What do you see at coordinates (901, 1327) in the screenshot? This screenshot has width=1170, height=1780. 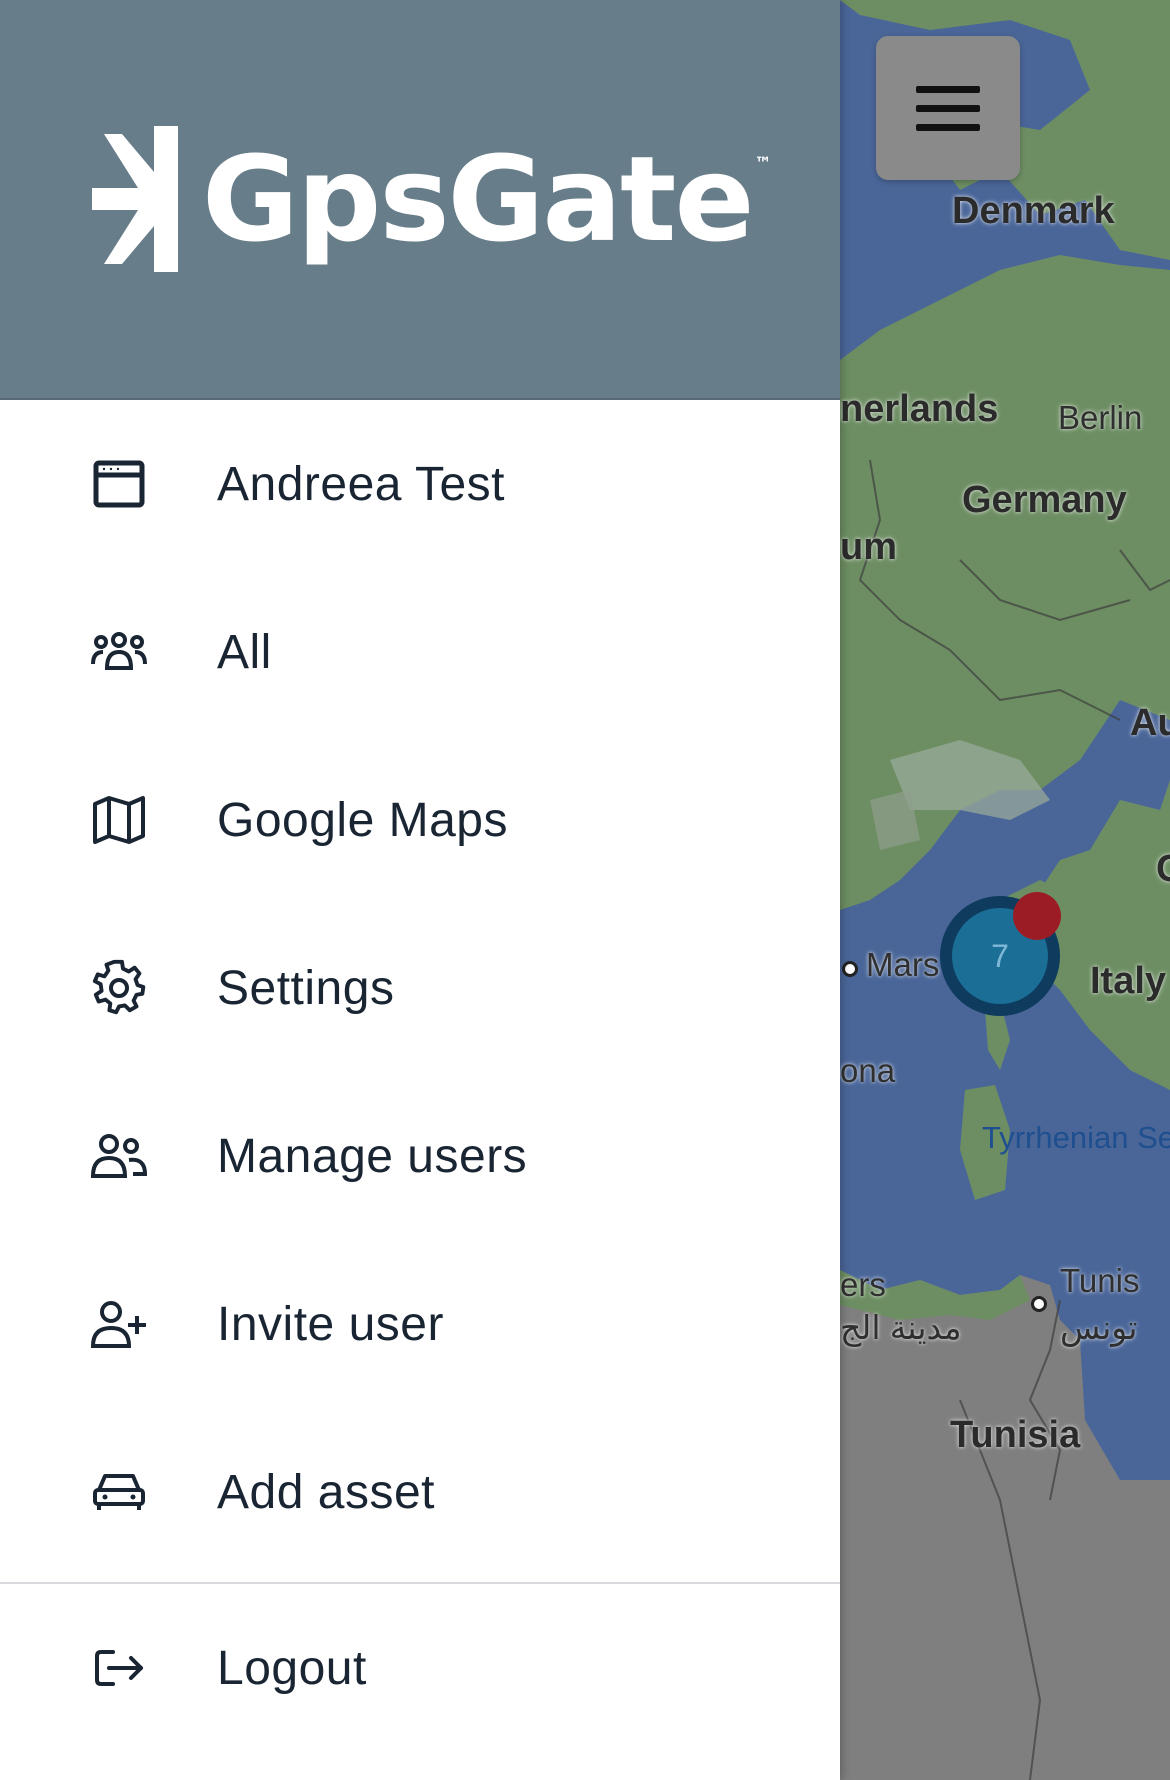 I see `map-label-algiers-arabic: مدينة الج` at bounding box center [901, 1327].